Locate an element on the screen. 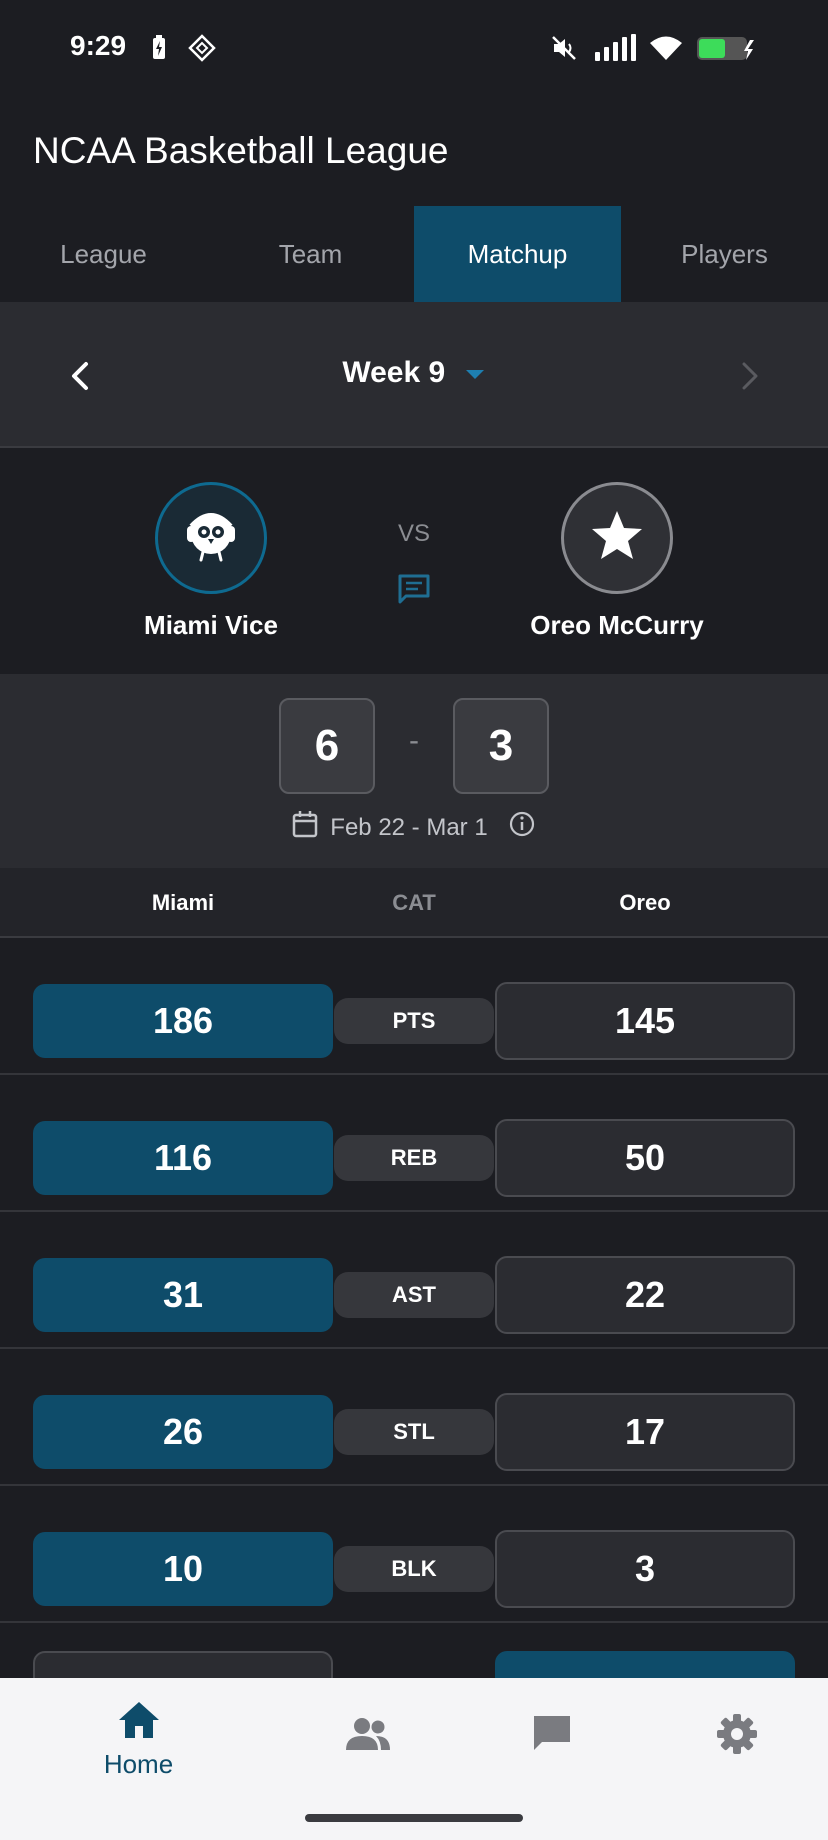 The image size is (828, 1840). stat-row: 26 STL 17 is located at coordinates (414, 1417).